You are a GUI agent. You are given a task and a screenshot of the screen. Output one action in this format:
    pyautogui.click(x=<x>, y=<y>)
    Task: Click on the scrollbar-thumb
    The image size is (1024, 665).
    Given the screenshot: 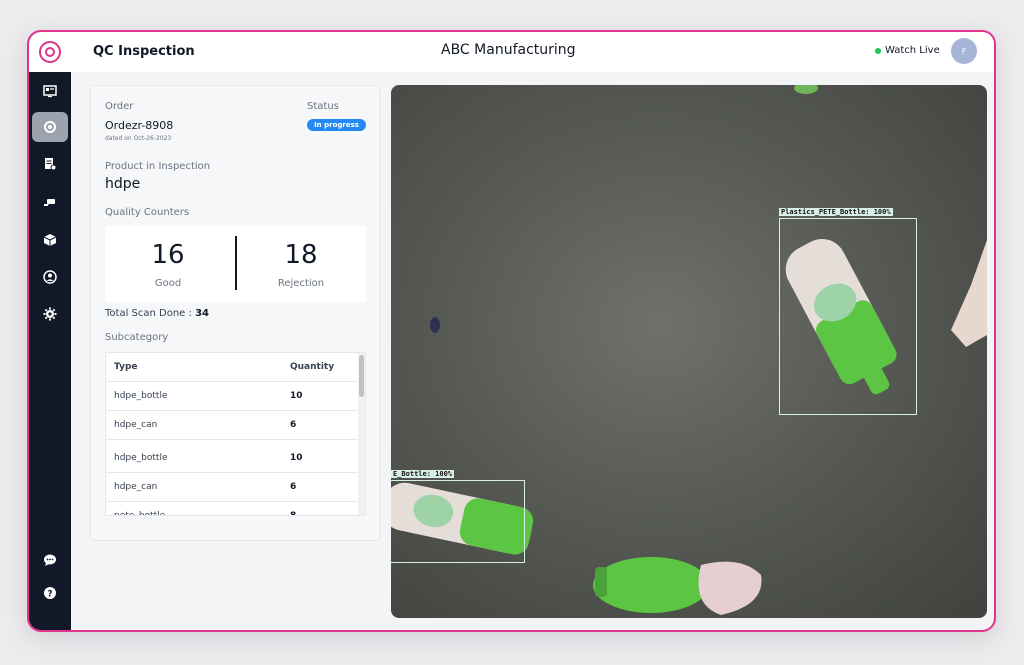 What is the action you would take?
    pyautogui.click(x=361, y=376)
    